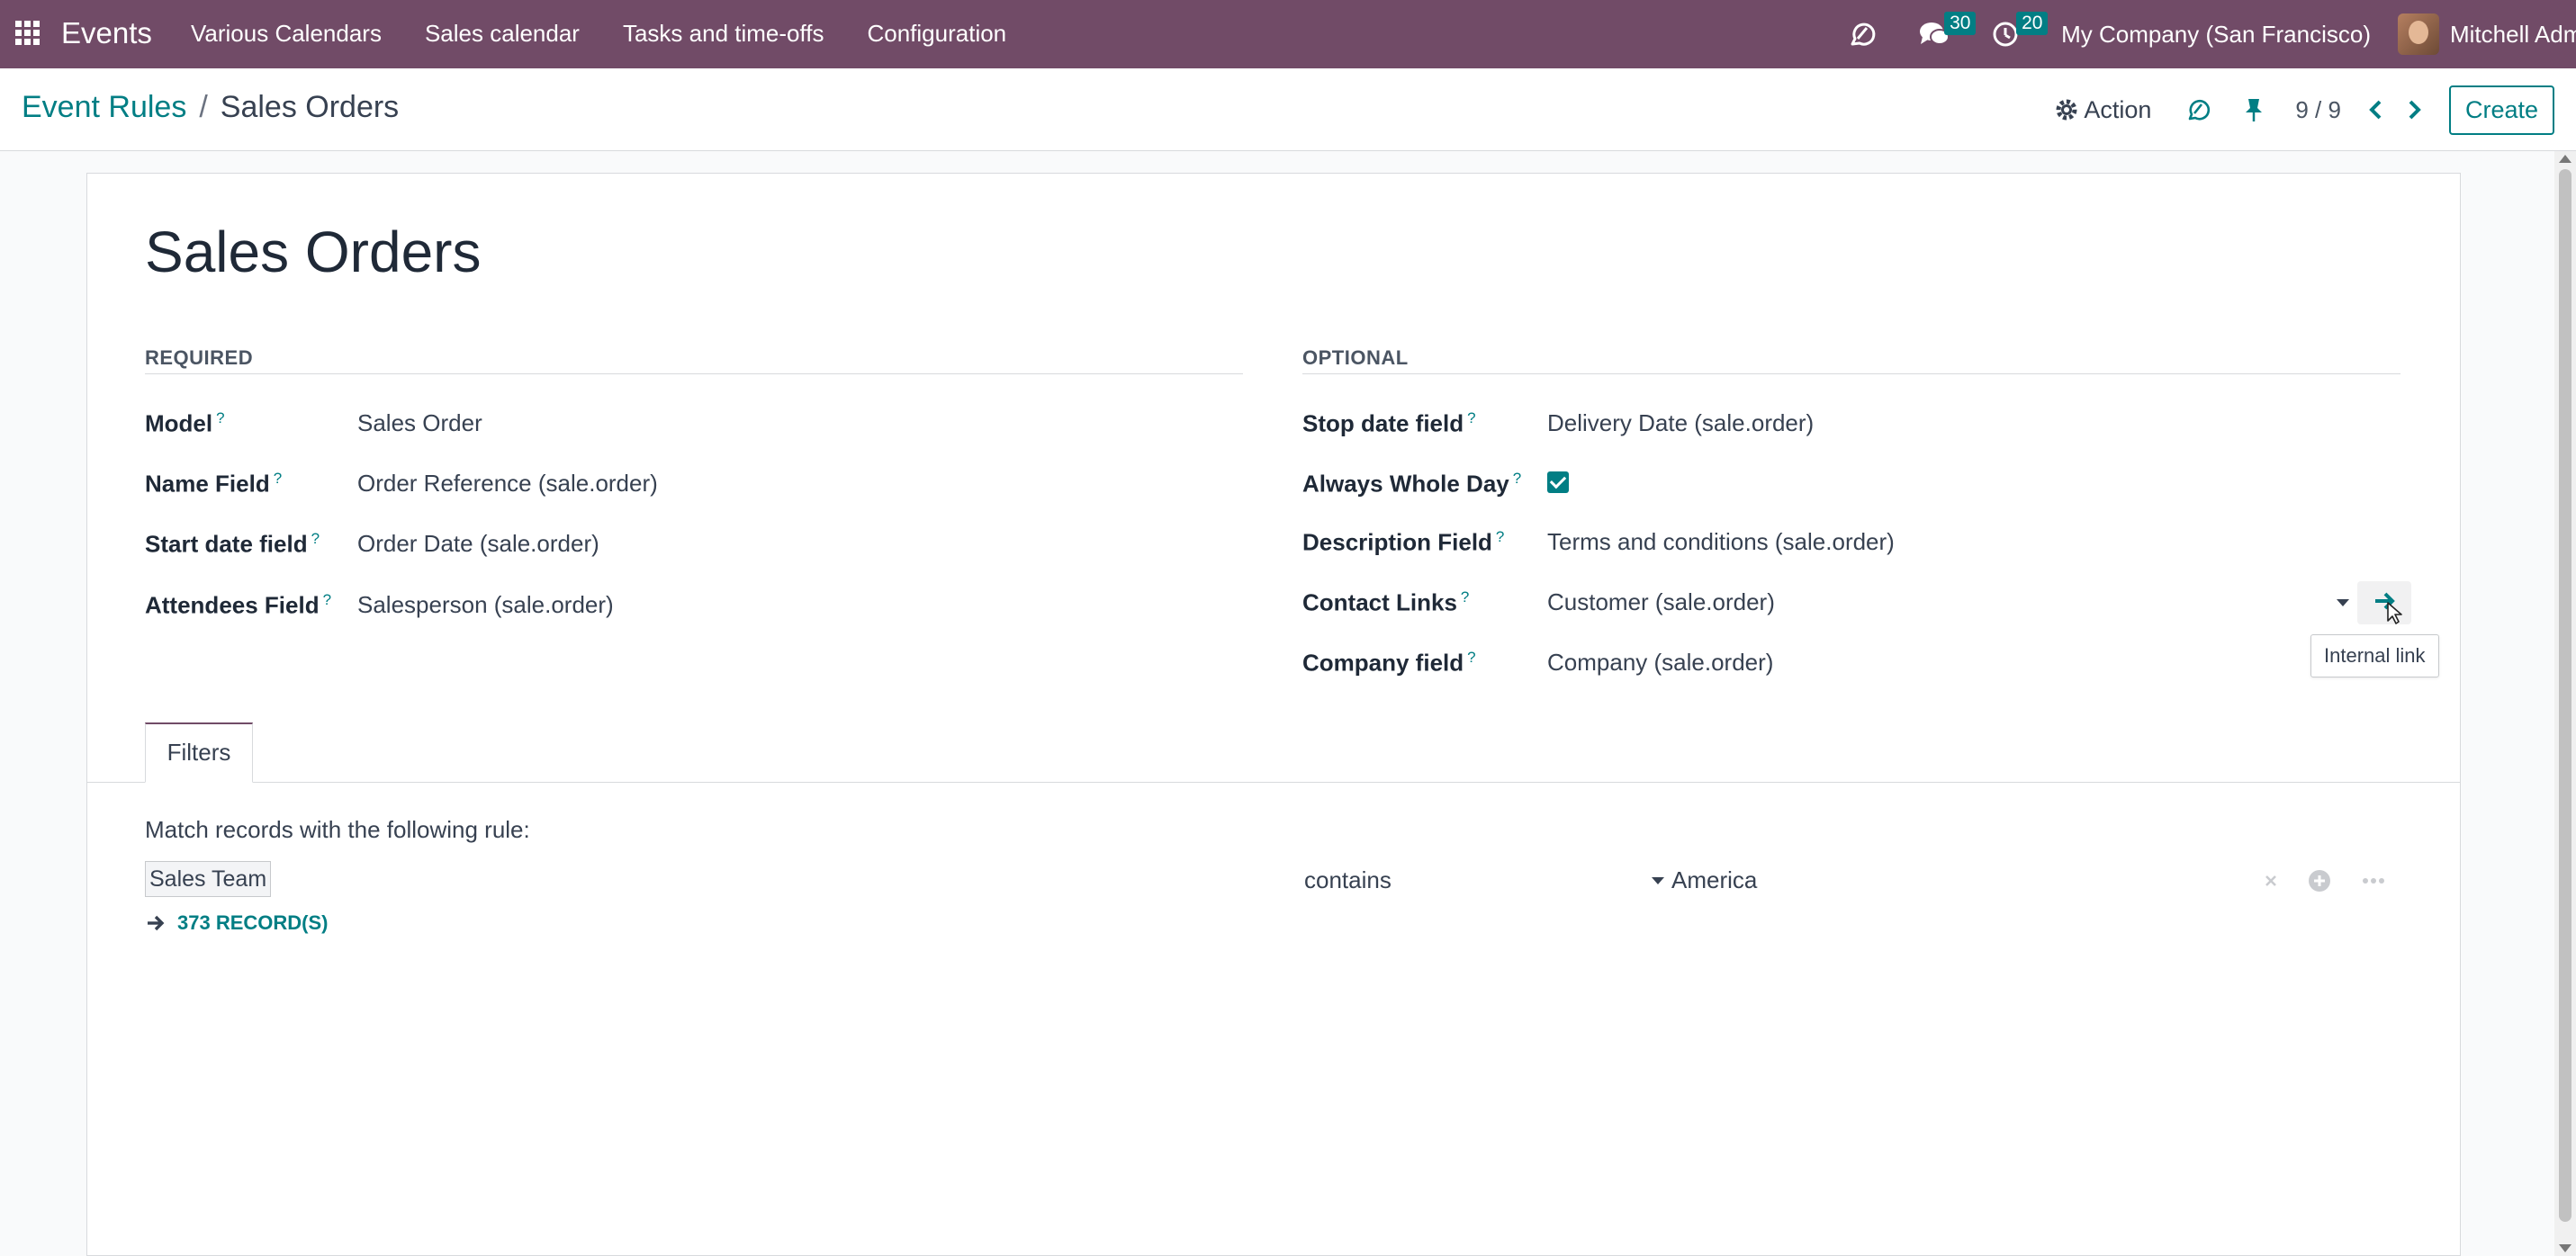 The width and height of the screenshot is (2576, 1256). What do you see at coordinates (2373, 881) in the screenshot?
I see `more-options-icon` at bounding box center [2373, 881].